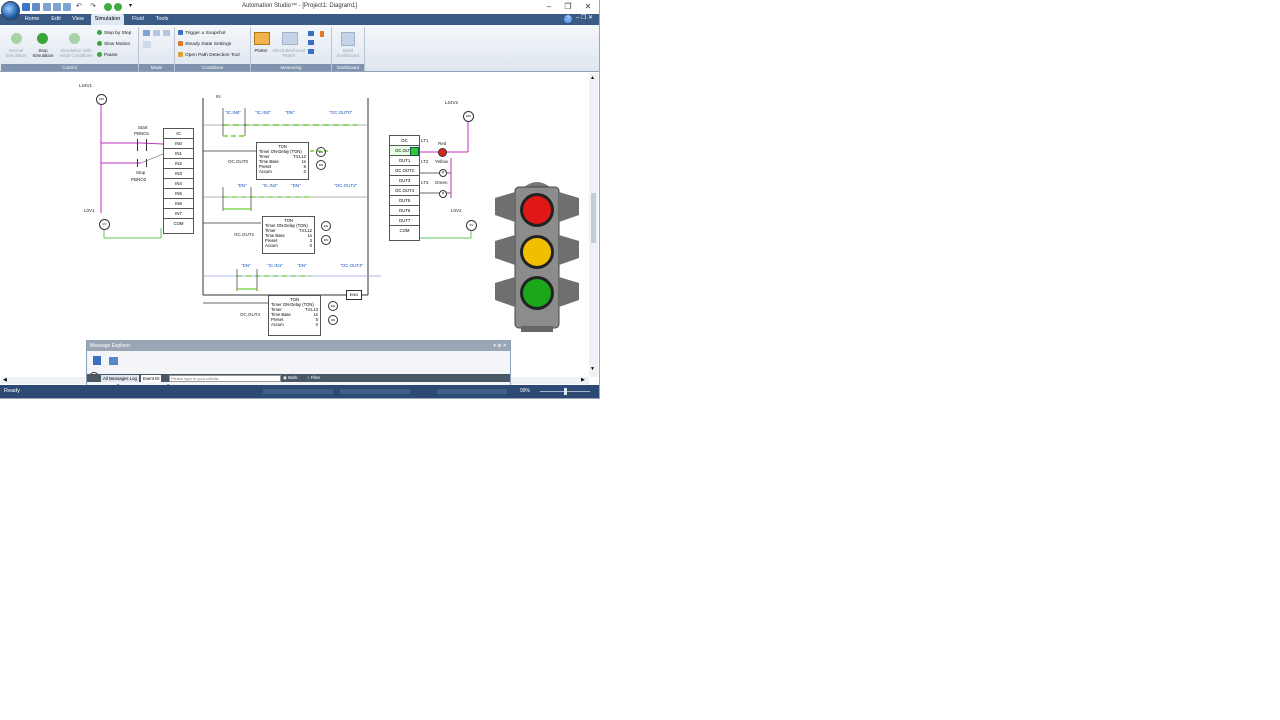 The width and height of the screenshot is (1280, 720). I want to click on ton-2-accum-value: 0, so click(310, 245).